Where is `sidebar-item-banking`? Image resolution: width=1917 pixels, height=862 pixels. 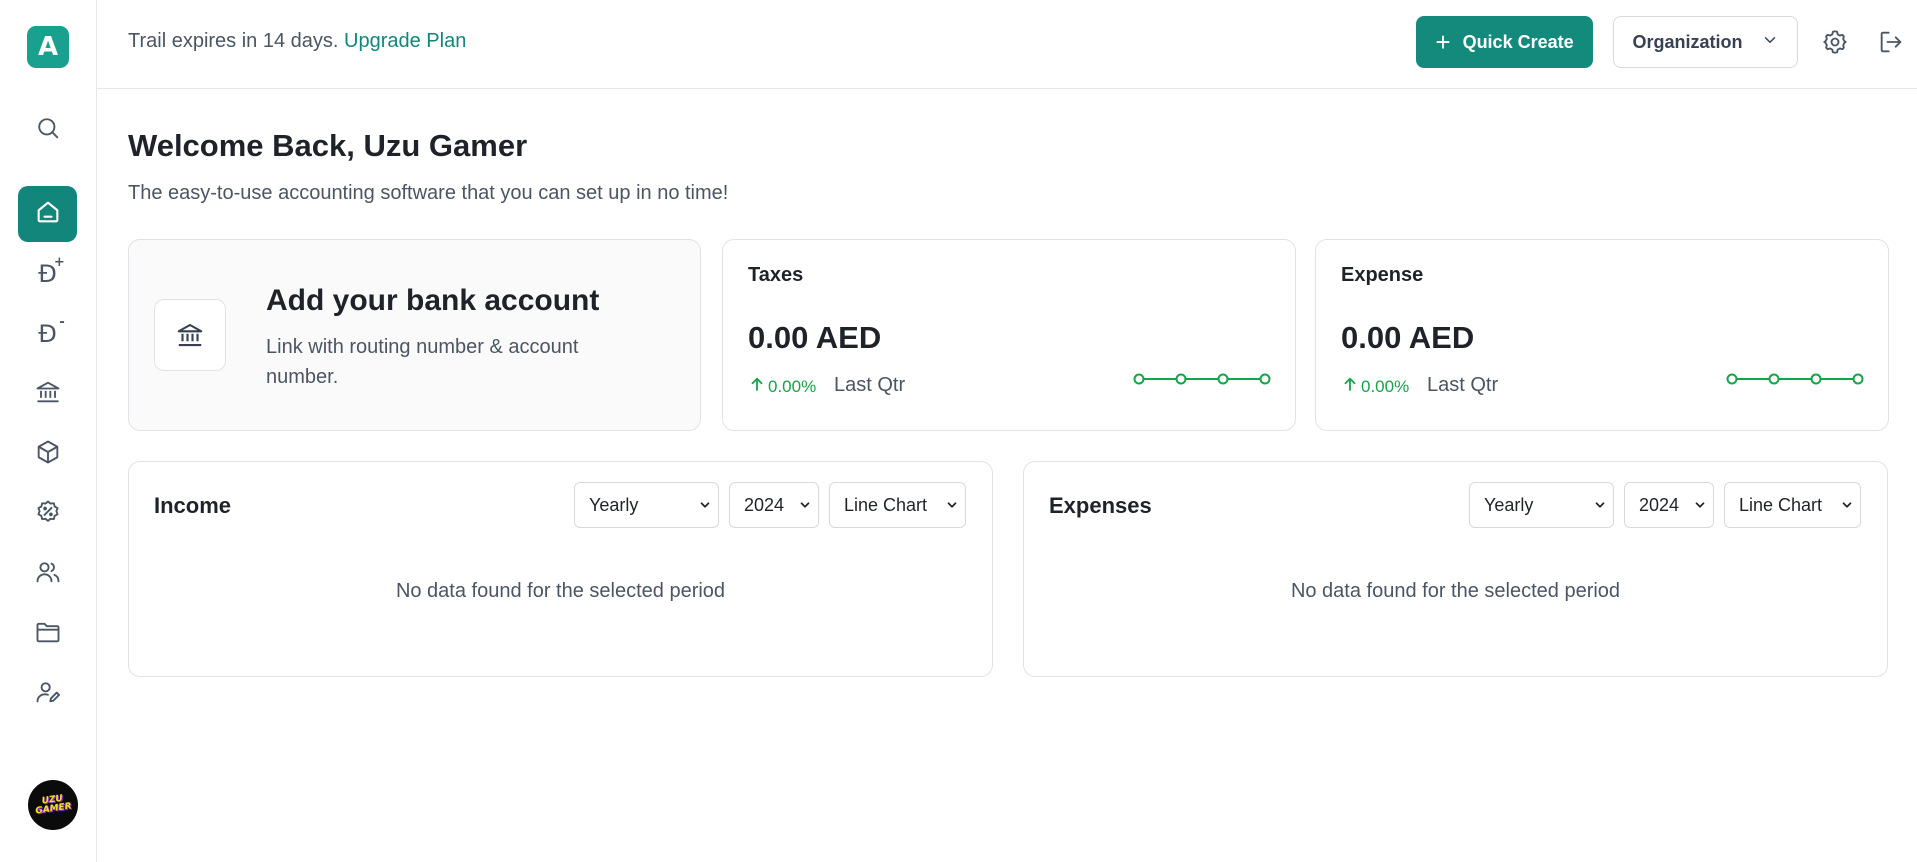 sidebar-item-banking is located at coordinates (47, 394).